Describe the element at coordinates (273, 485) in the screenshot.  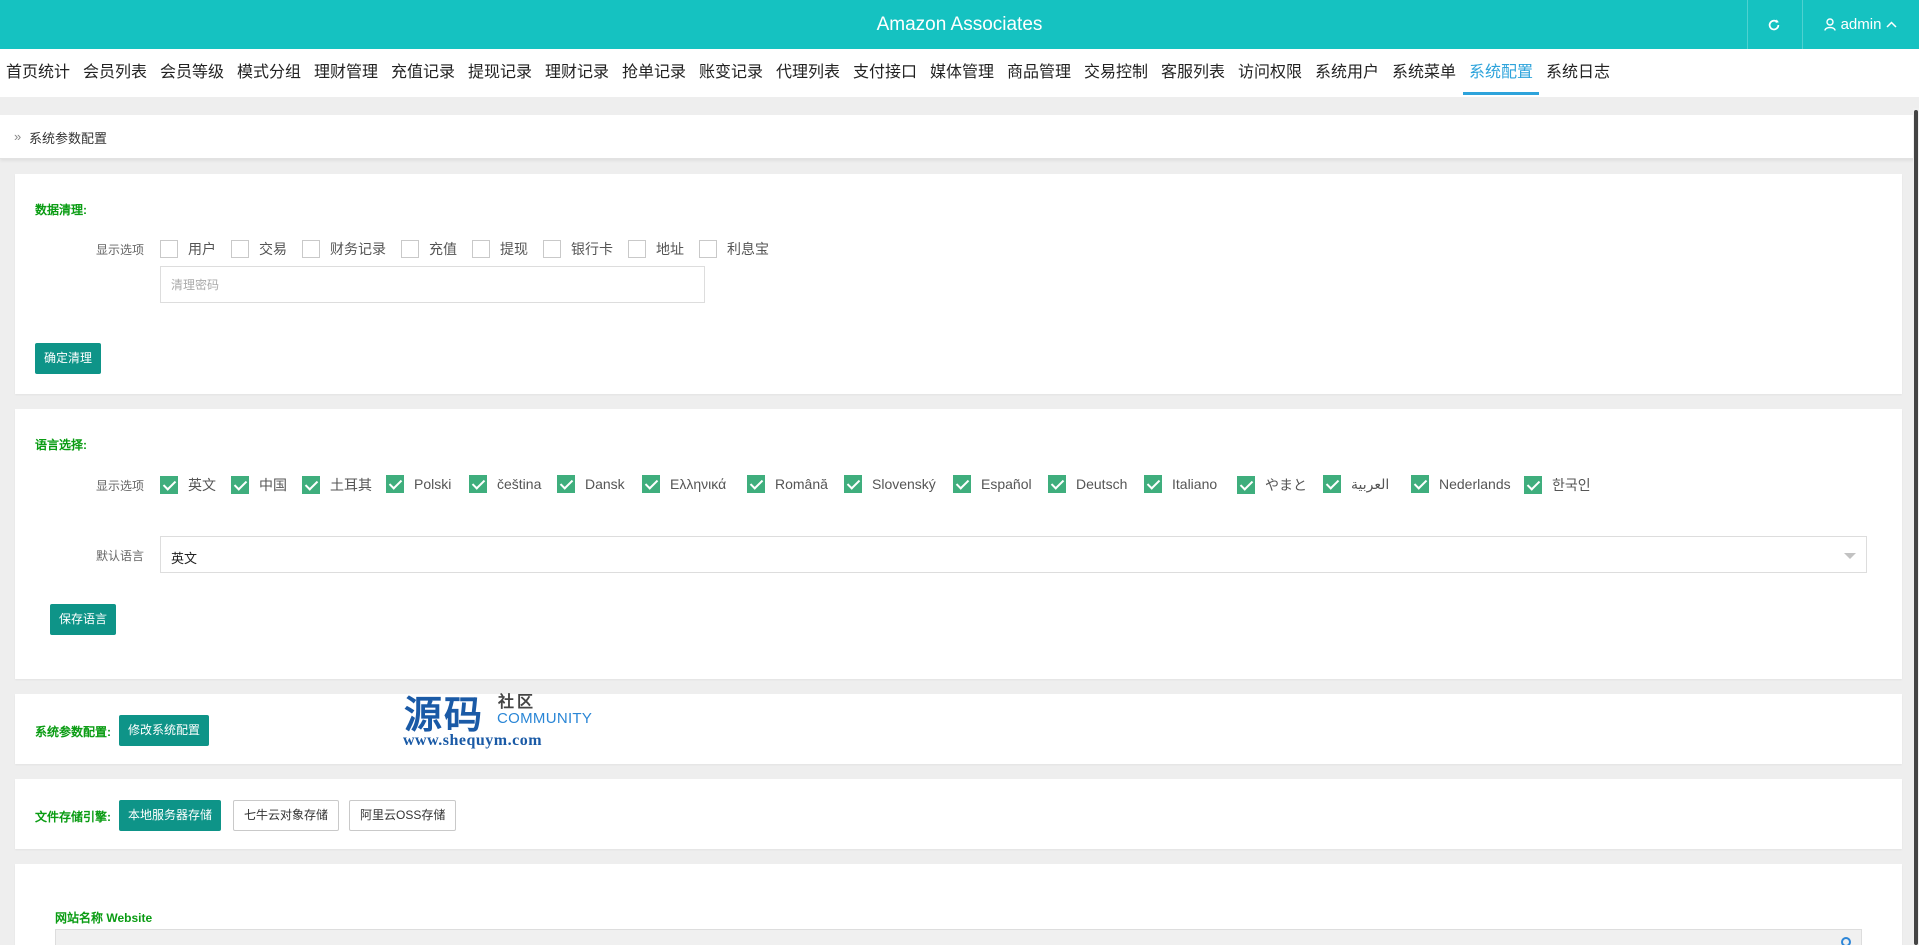
I see `option-label: 中国` at that location.